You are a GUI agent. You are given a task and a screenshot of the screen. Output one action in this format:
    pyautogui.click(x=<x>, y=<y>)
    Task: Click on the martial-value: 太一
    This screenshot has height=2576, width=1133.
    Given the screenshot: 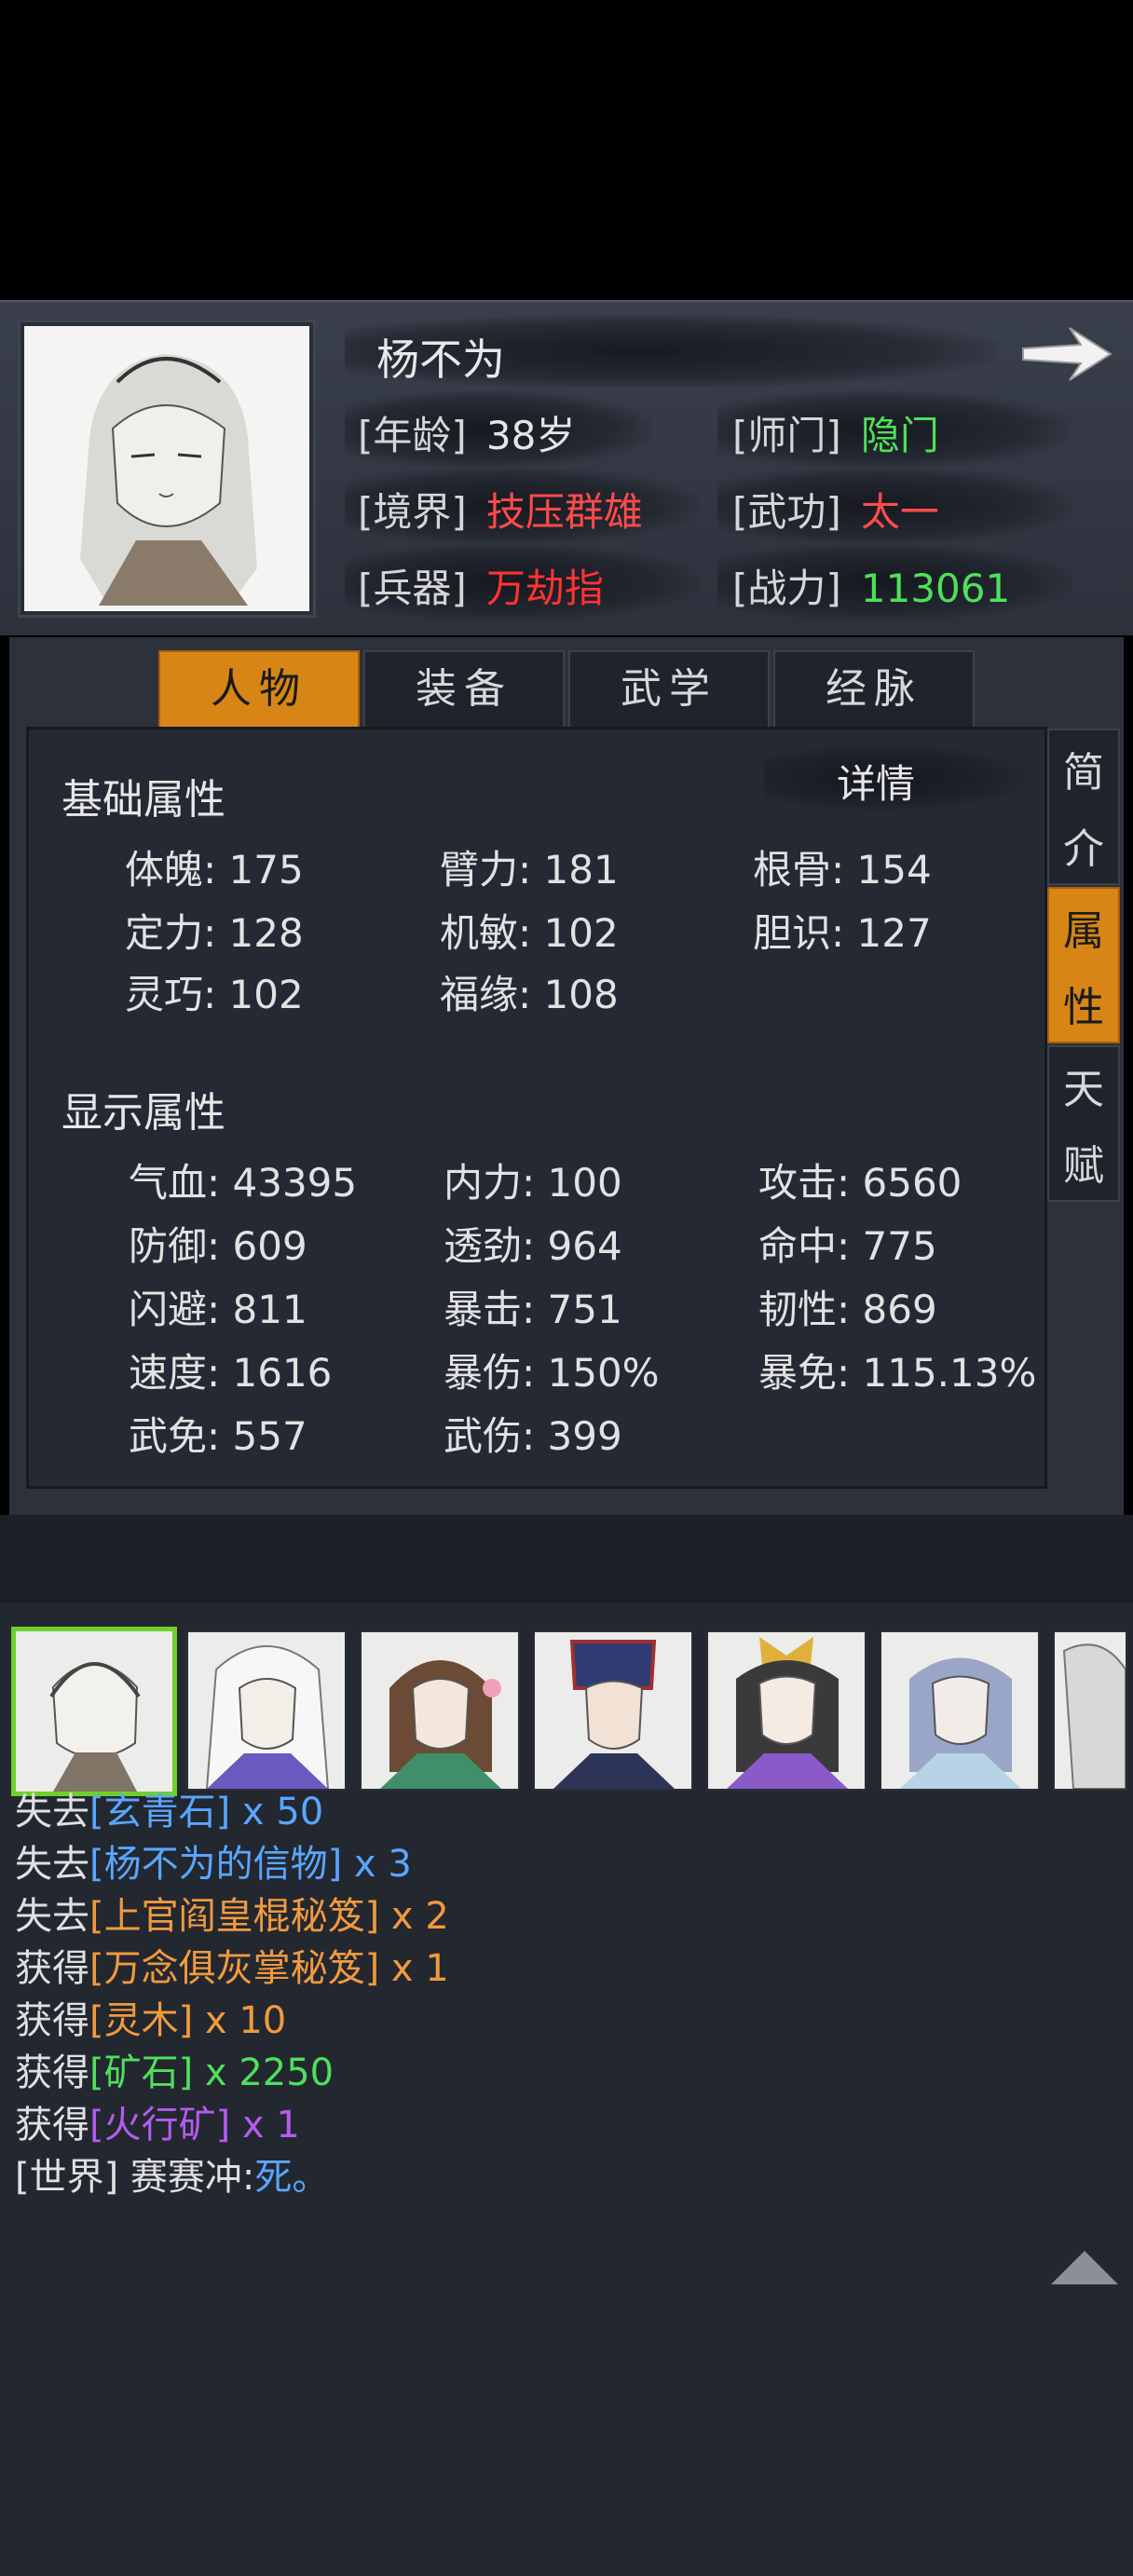 What is the action you would take?
    pyautogui.click(x=899, y=512)
    